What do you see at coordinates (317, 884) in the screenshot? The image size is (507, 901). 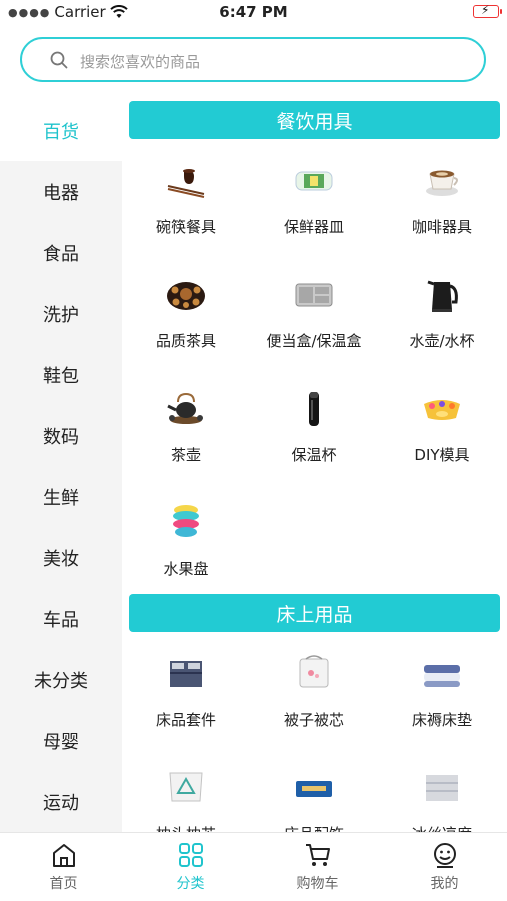 I see `tab-label: 购物车` at bounding box center [317, 884].